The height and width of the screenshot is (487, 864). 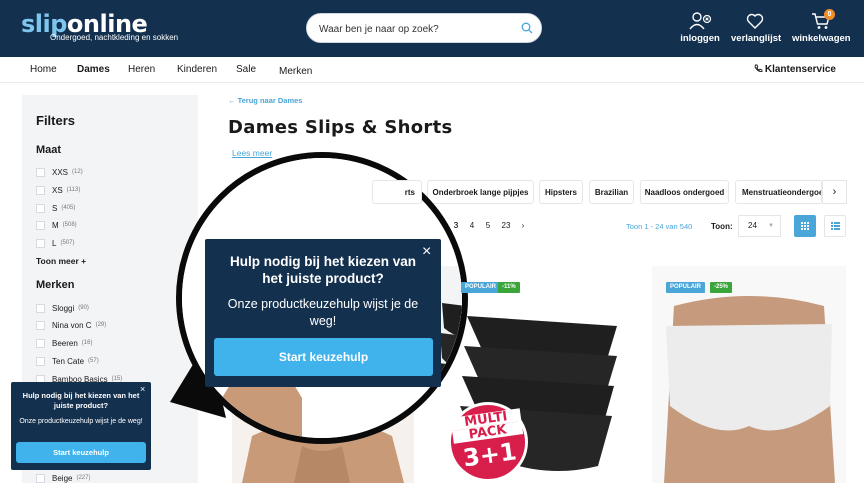 I want to click on show-label: Toon:, so click(x=722, y=226).